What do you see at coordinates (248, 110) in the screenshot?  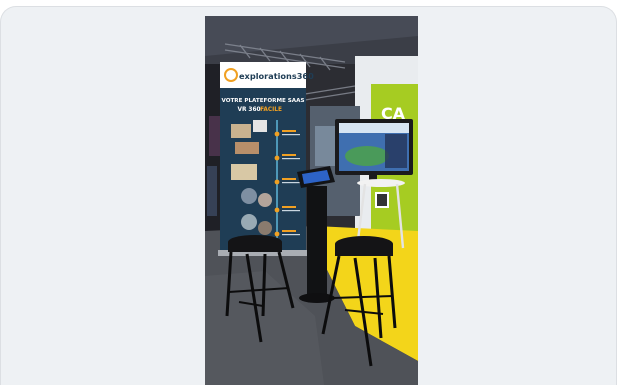 I see `banner-headline-2-prefix: VR 360` at bounding box center [248, 110].